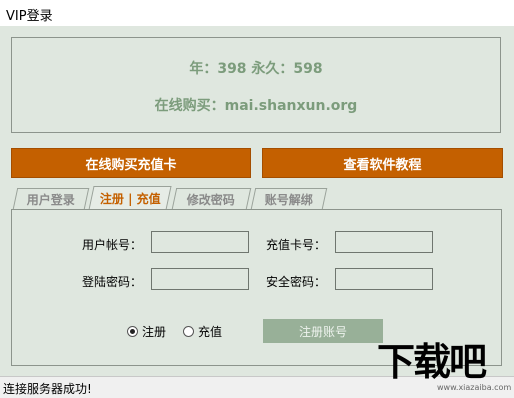 The width and height of the screenshot is (514, 398). Describe the element at coordinates (432, 362) in the screenshot. I see `watermark-text: 下载吧` at that location.